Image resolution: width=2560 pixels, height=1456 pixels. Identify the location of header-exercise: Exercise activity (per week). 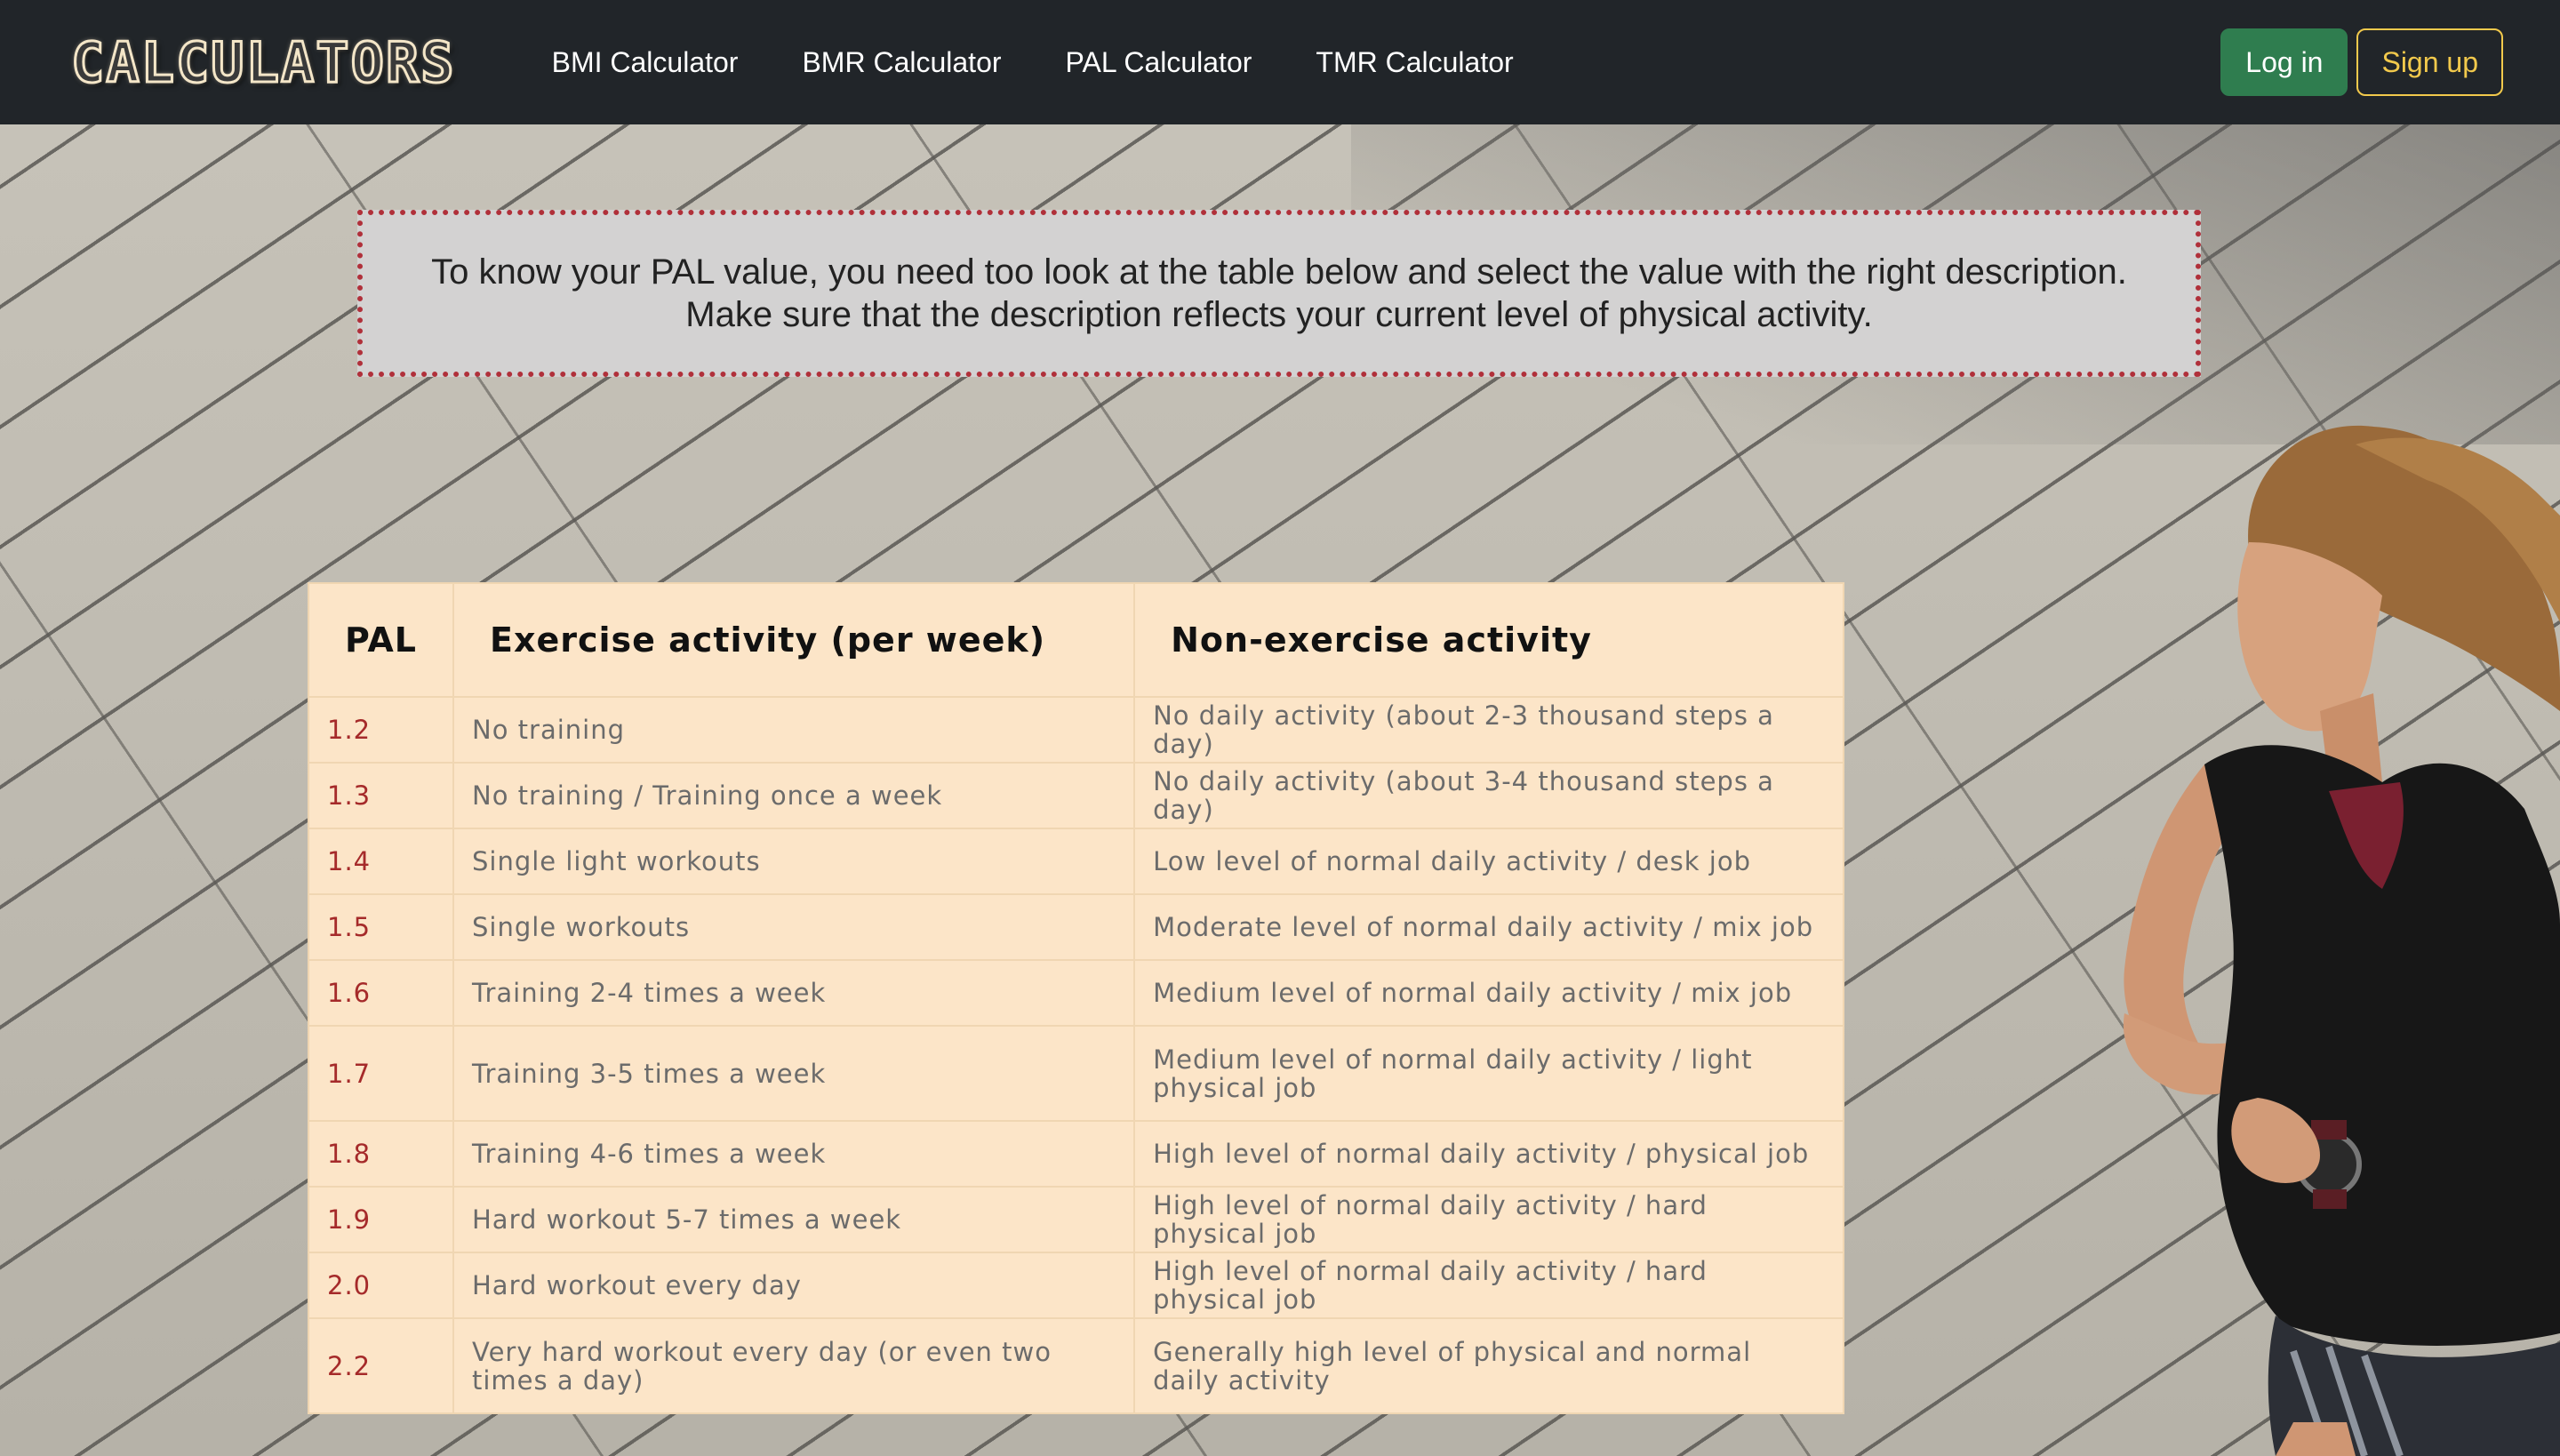
(794, 640).